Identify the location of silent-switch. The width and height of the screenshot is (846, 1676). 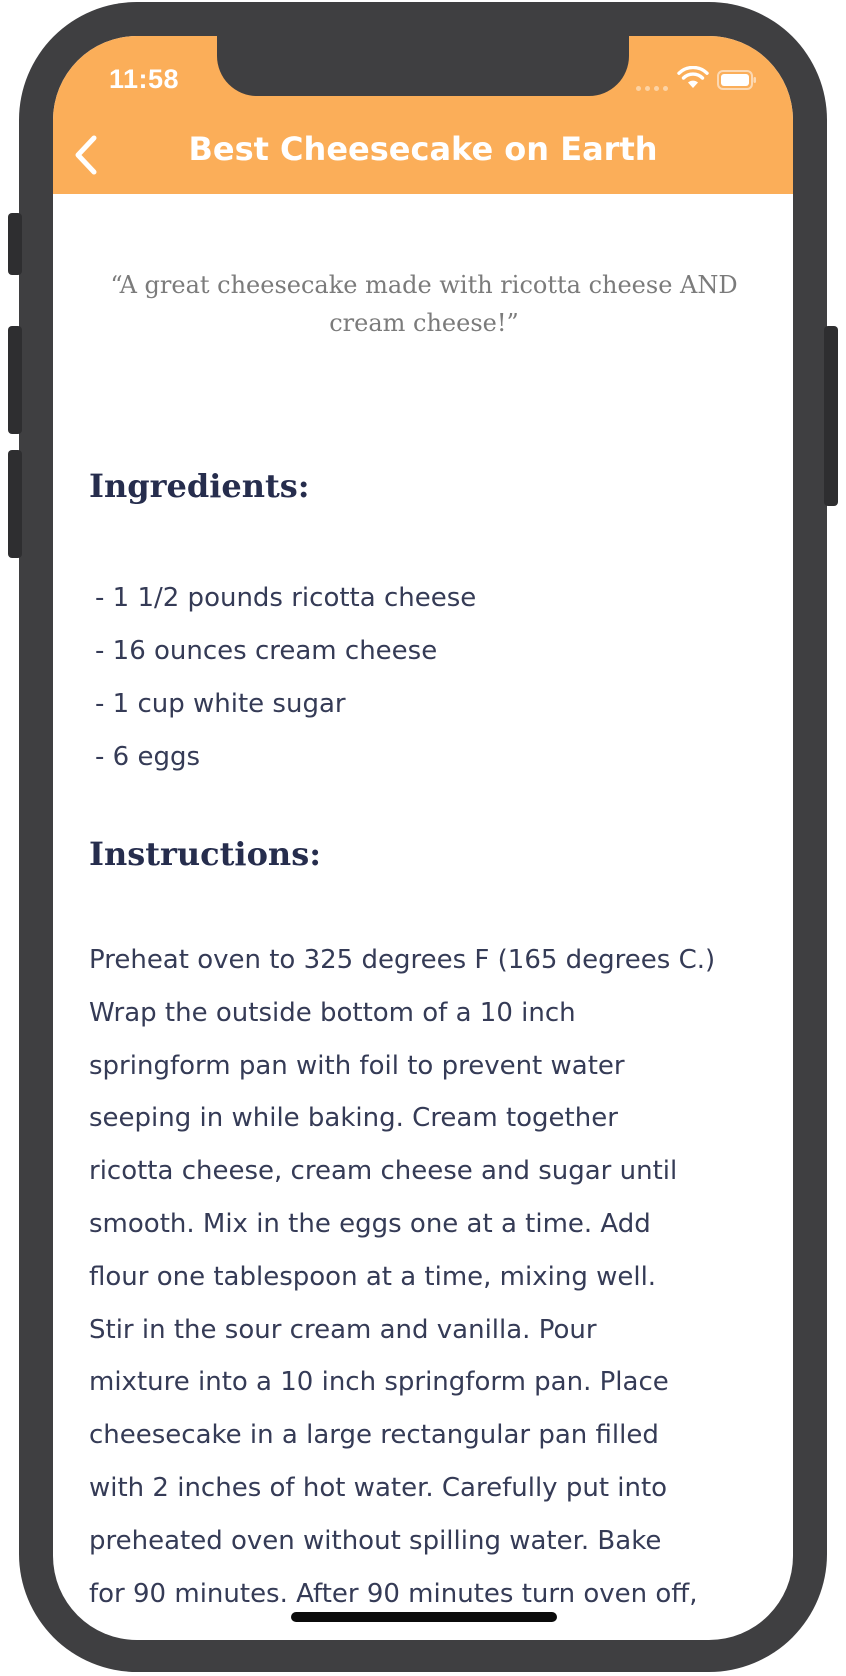
(15, 244).